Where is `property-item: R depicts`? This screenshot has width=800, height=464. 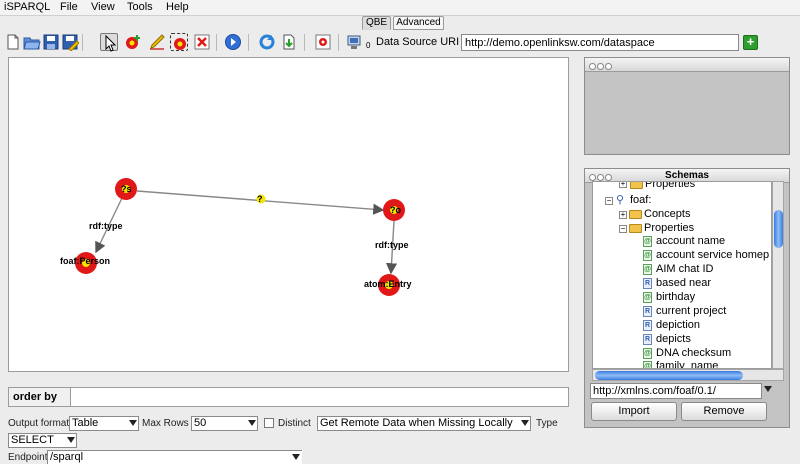 property-item: R depicts is located at coordinates (682, 339).